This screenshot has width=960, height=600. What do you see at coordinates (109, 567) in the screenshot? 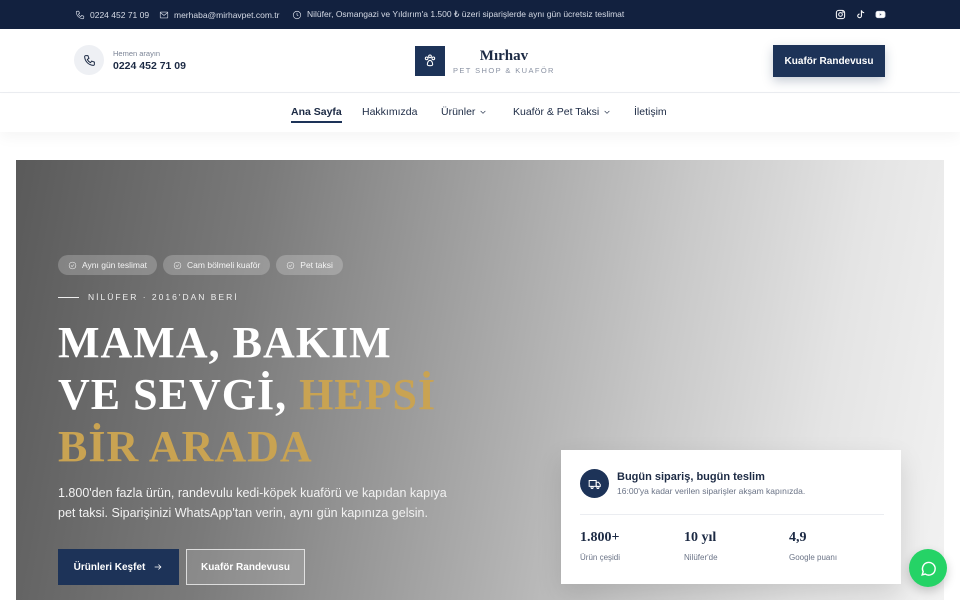
I see `button-label: Ürünleri Keşfet` at bounding box center [109, 567].